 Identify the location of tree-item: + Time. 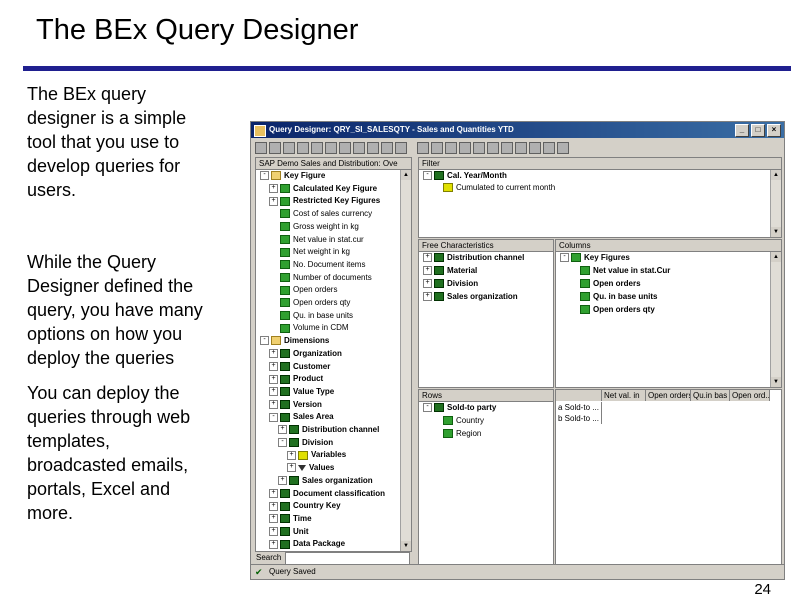
(290, 519).